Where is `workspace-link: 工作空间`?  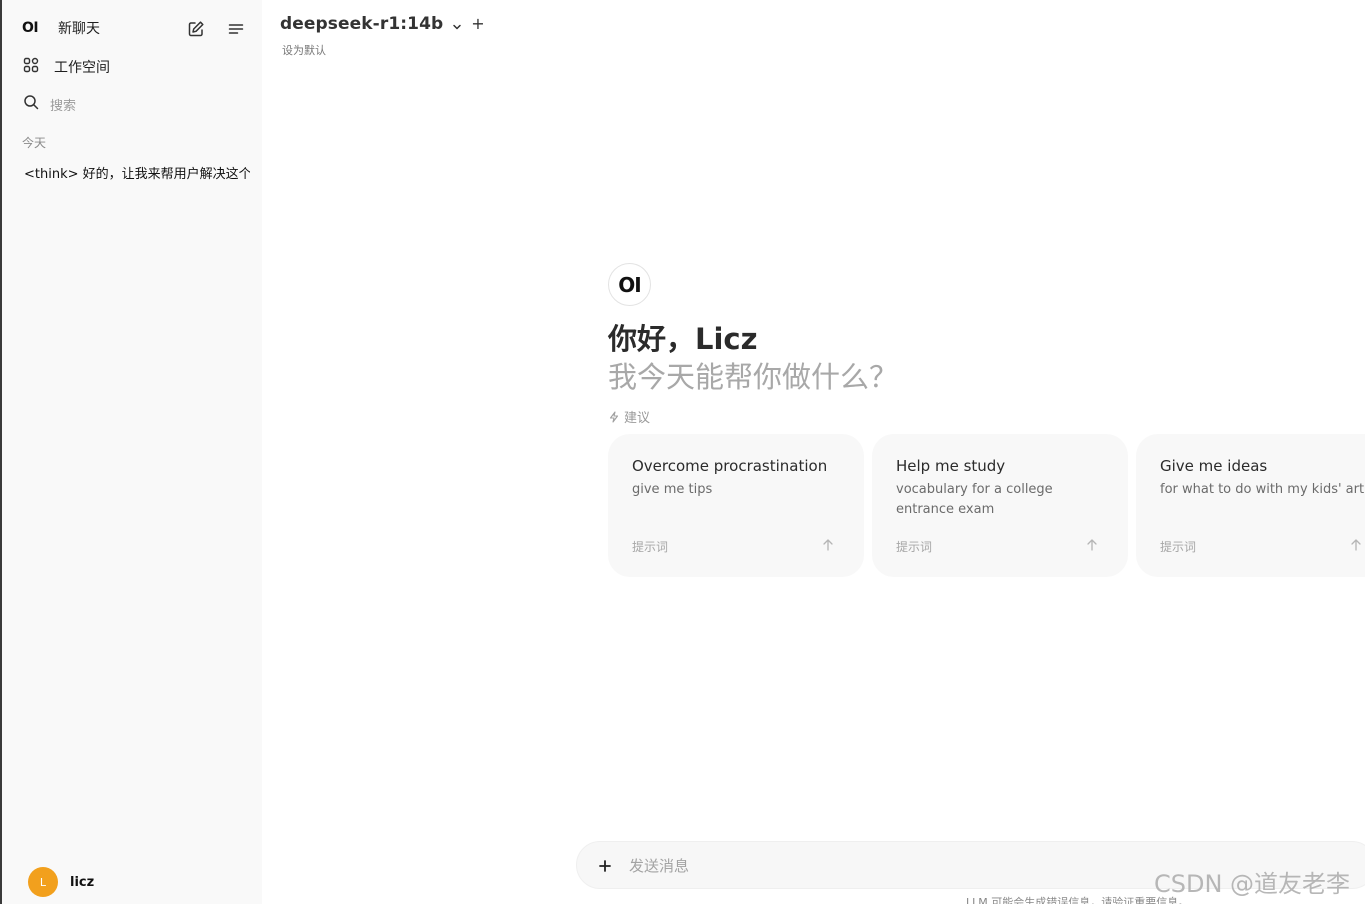 workspace-link: 工作空间 is located at coordinates (66, 67).